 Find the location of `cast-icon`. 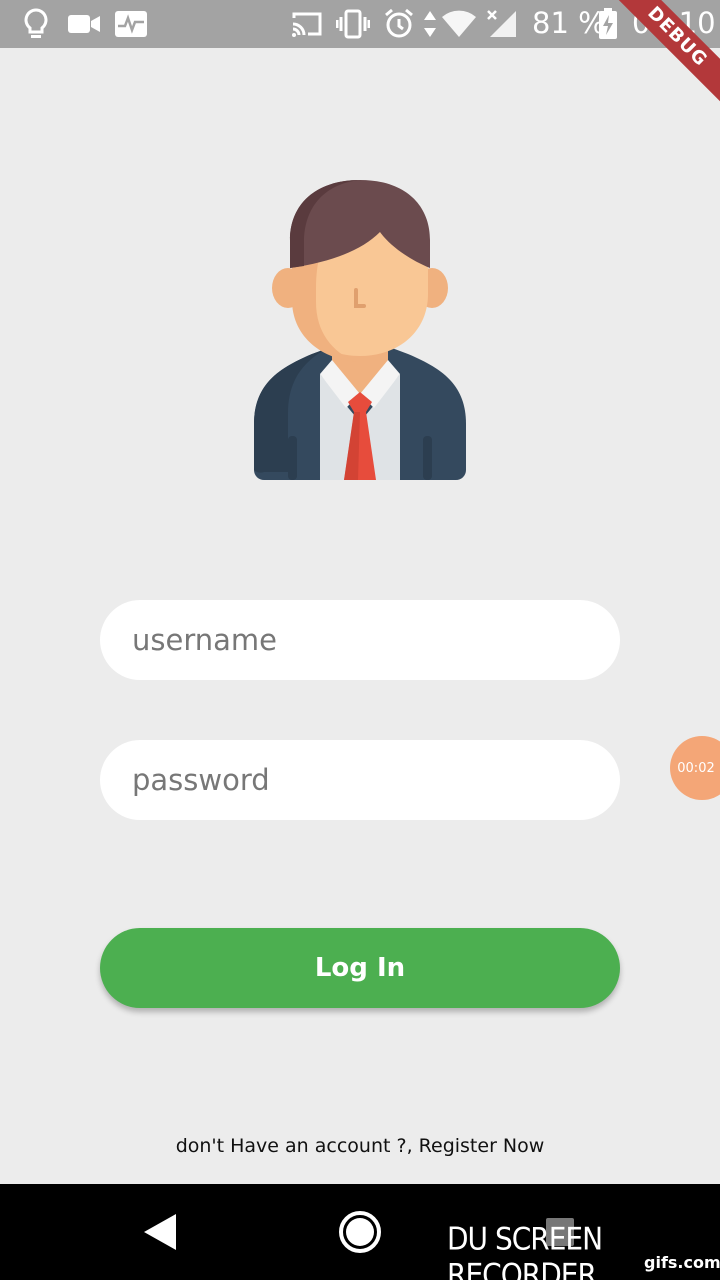

cast-icon is located at coordinates (307, 24).